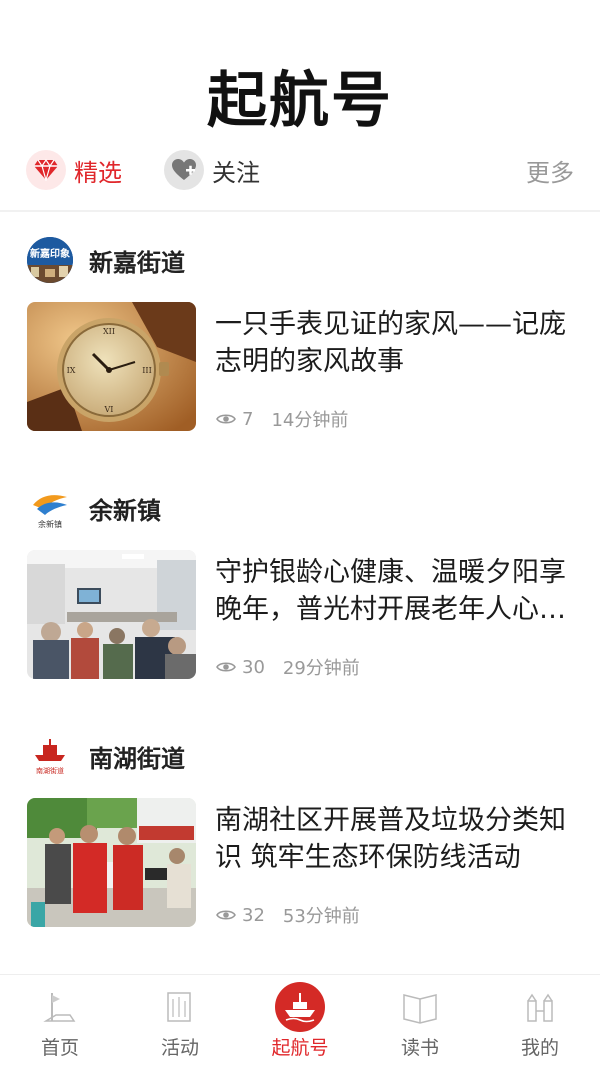 Image resolution: width=600 pixels, height=1066 pixels. I want to click on page-title: 起航号, so click(300, 101).